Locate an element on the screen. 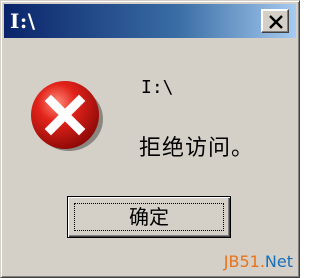  message-path: I:\ is located at coordinates (157, 87).